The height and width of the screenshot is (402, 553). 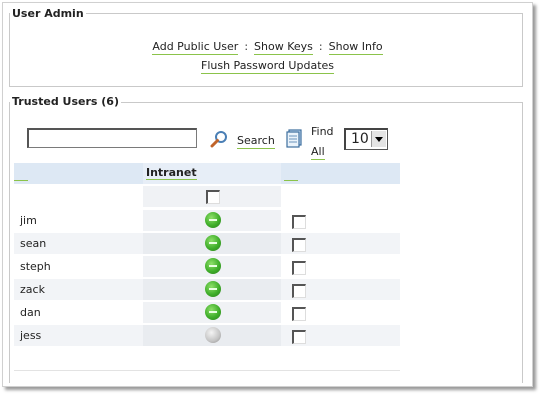 What do you see at coordinates (220, 139) in the screenshot?
I see `search-icon` at bounding box center [220, 139].